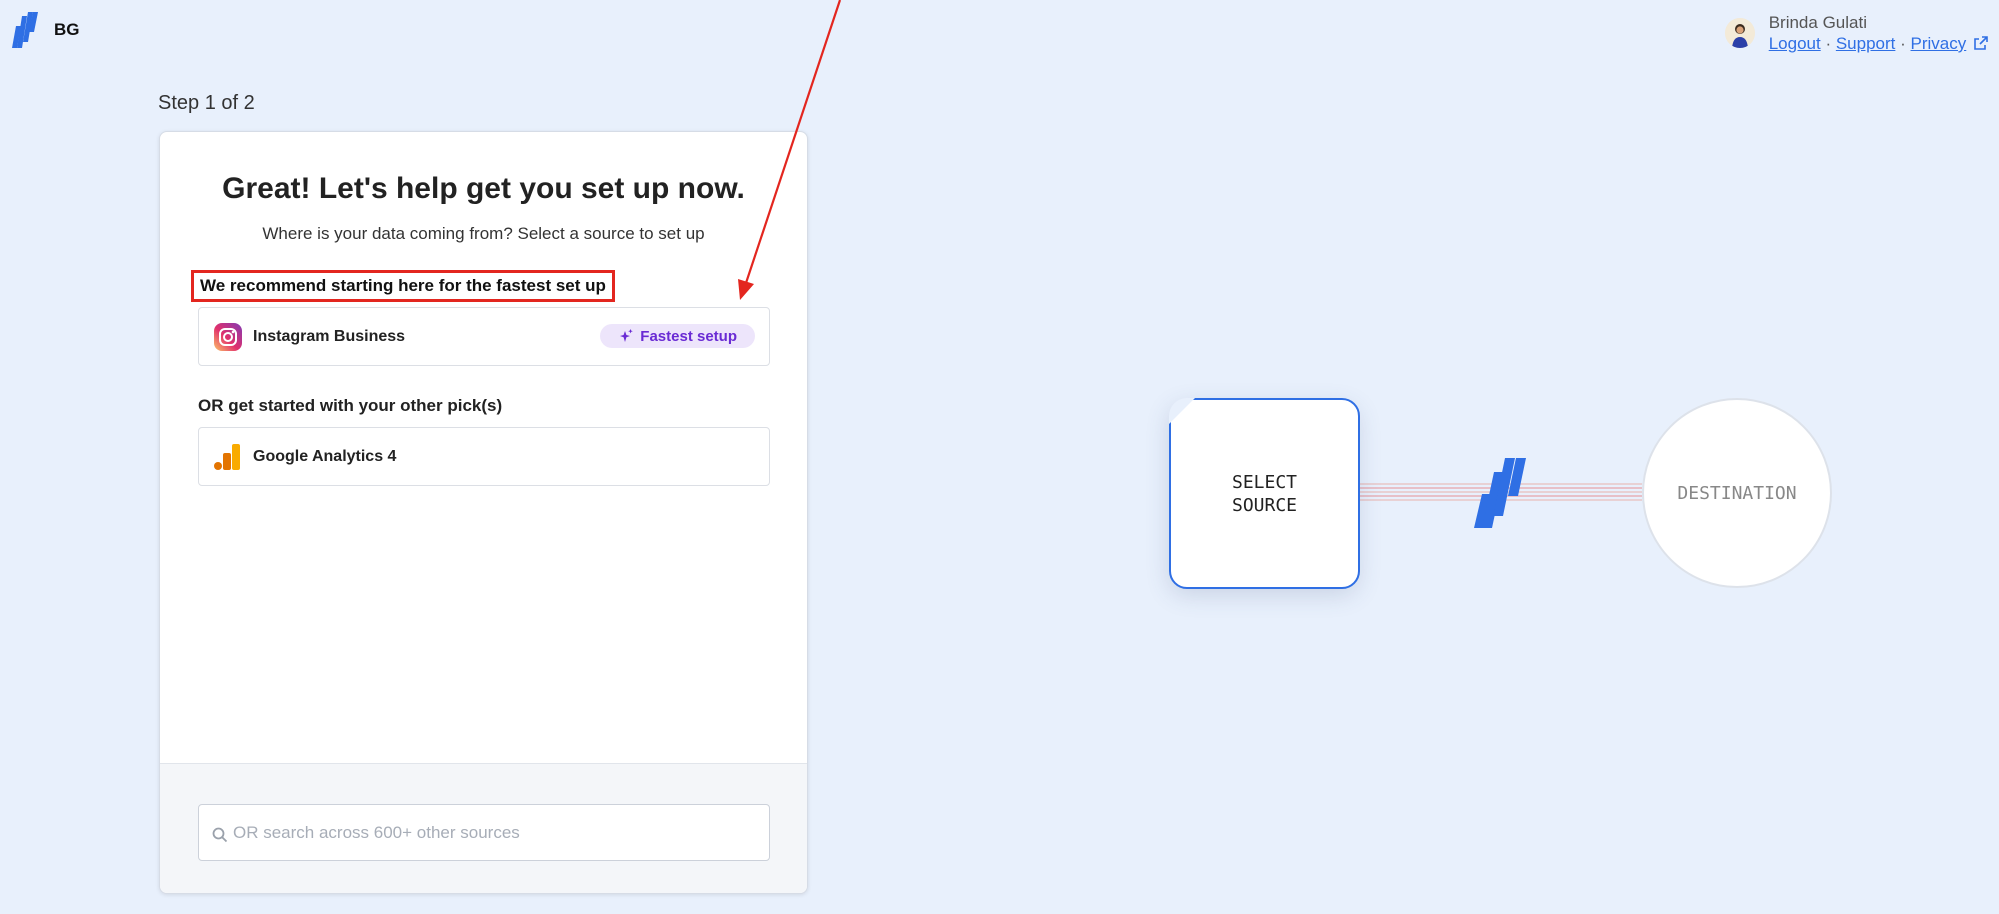 This screenshot has height=914, width=1999. I want to click on badge-label: Fastest setup, so click(688, 336).